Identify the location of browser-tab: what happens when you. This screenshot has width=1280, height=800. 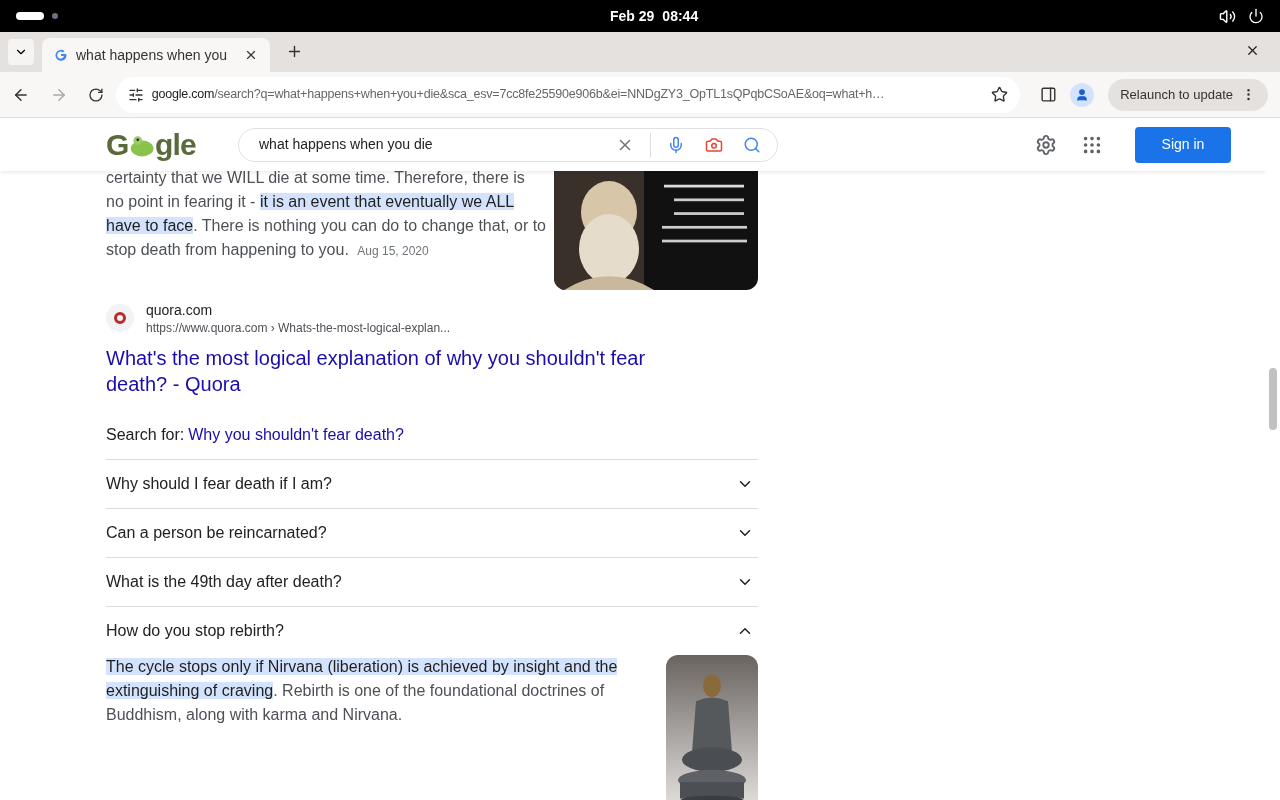
(156, 55).